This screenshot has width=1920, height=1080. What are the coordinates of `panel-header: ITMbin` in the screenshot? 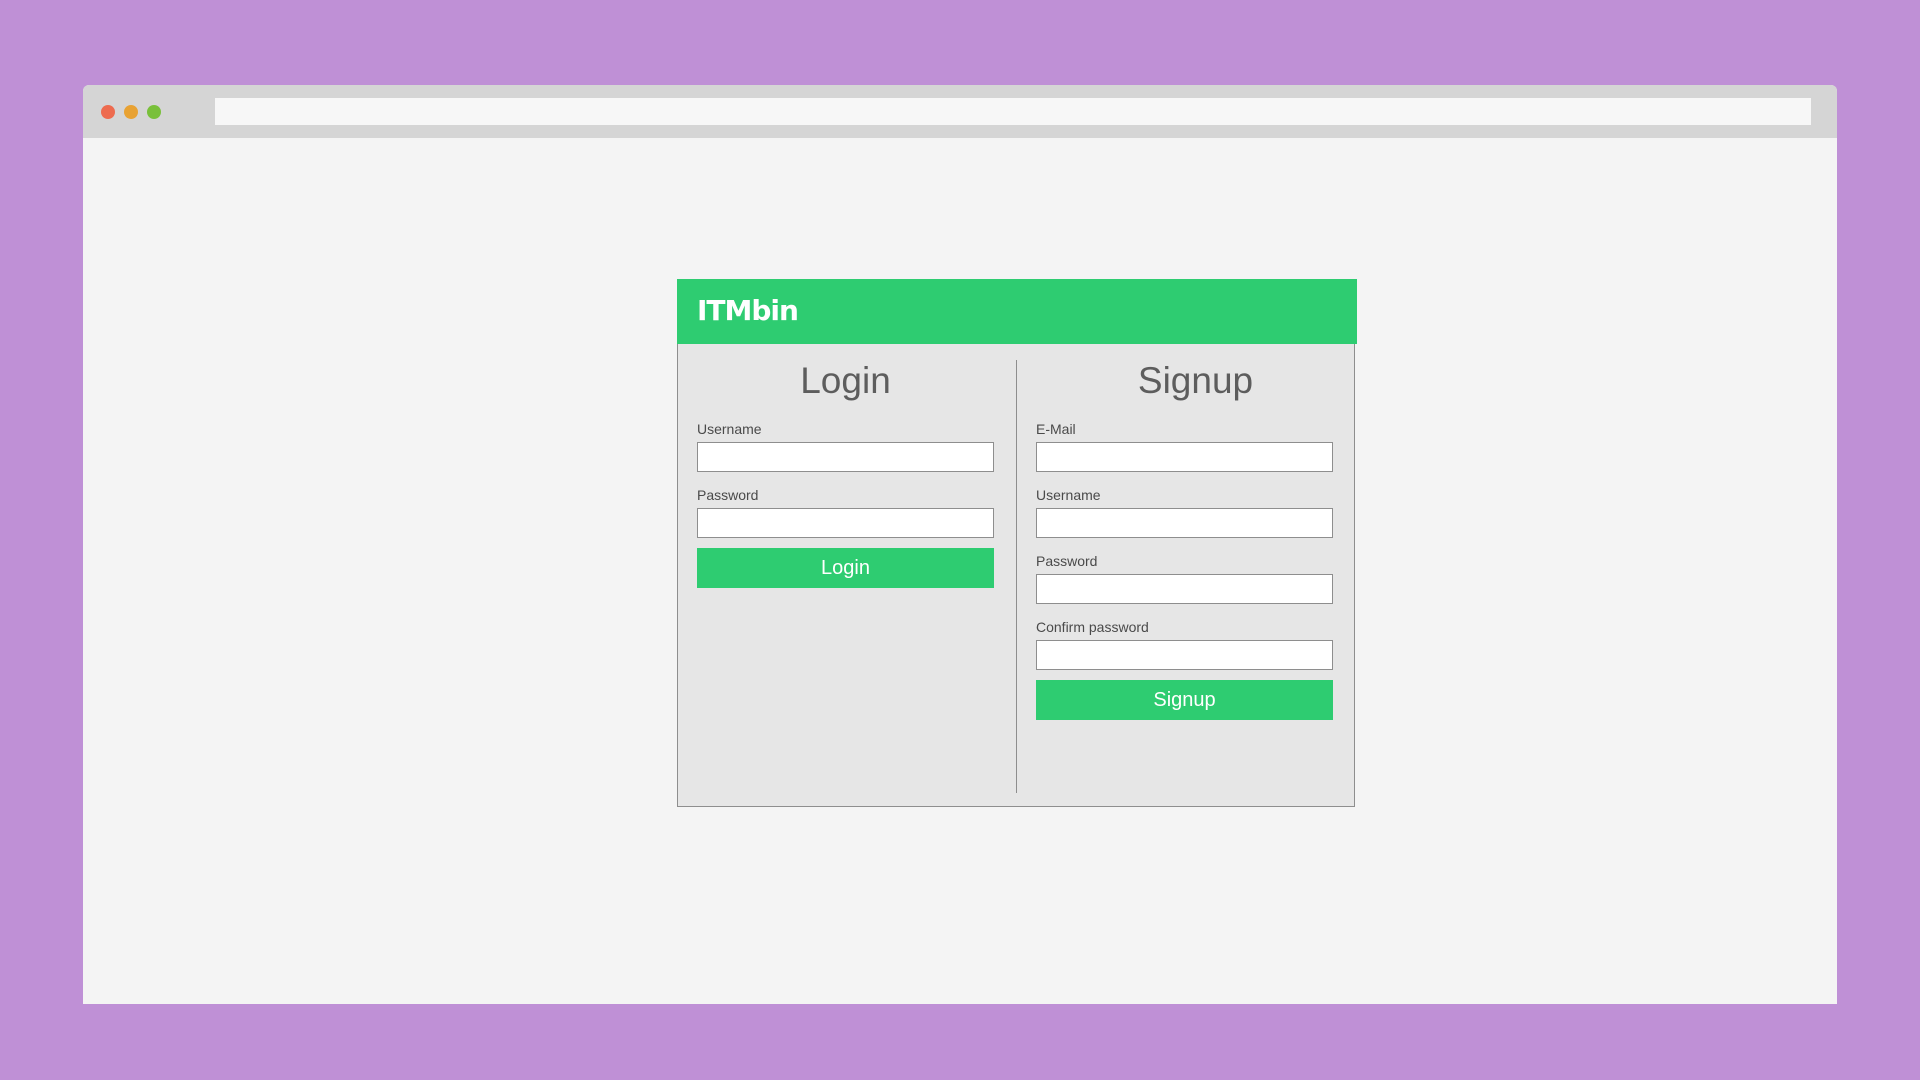 It's located at (1017, 311).